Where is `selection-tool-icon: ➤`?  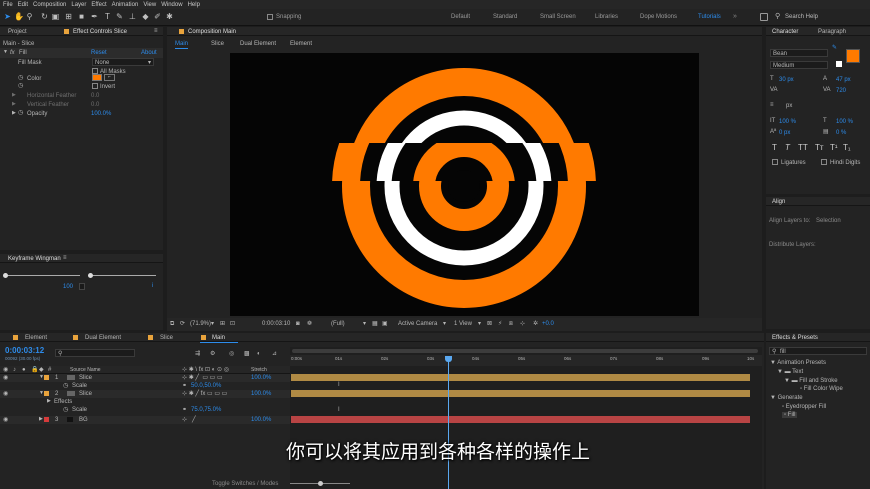 selection-tool-icon: ➤ is located at coordinates (7, 16).